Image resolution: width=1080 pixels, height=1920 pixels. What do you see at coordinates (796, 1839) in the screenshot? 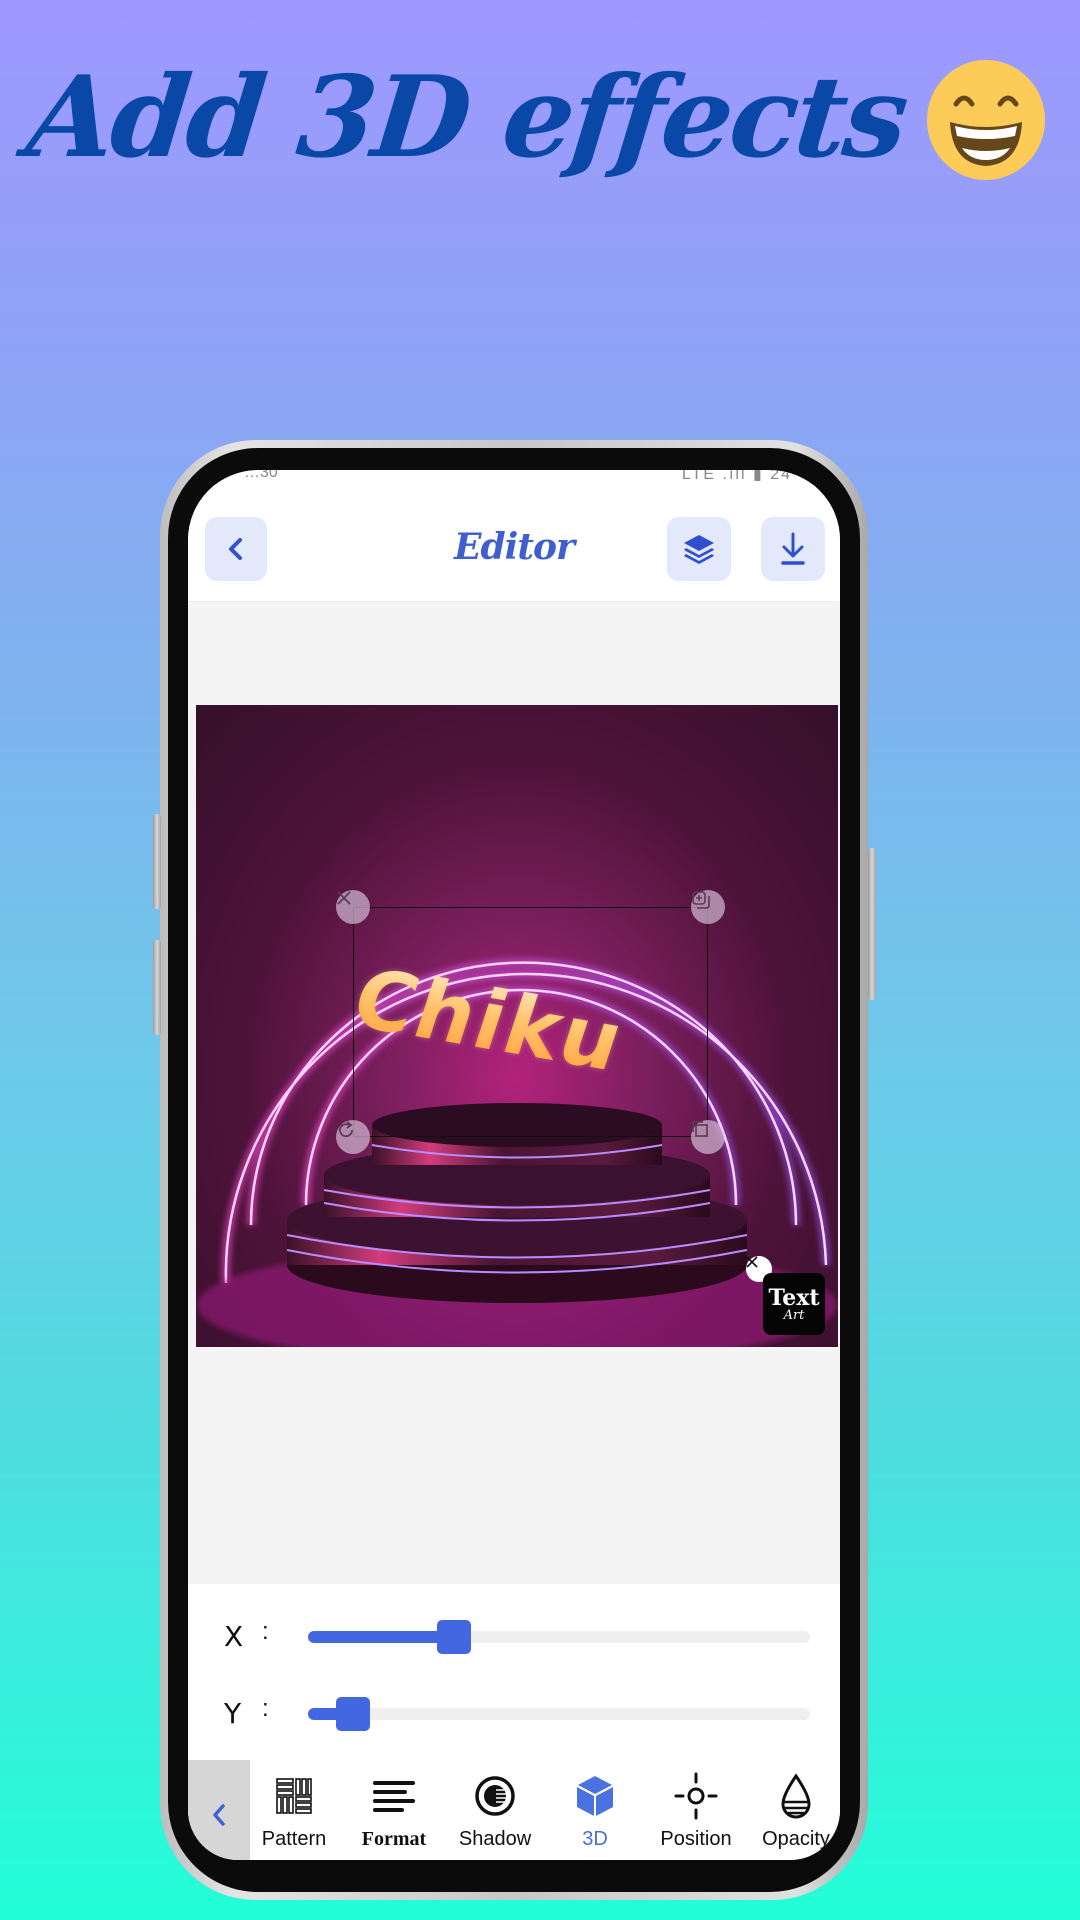
I see `tool-label-opacity: Opacity` at bounding box center [796, 1839].